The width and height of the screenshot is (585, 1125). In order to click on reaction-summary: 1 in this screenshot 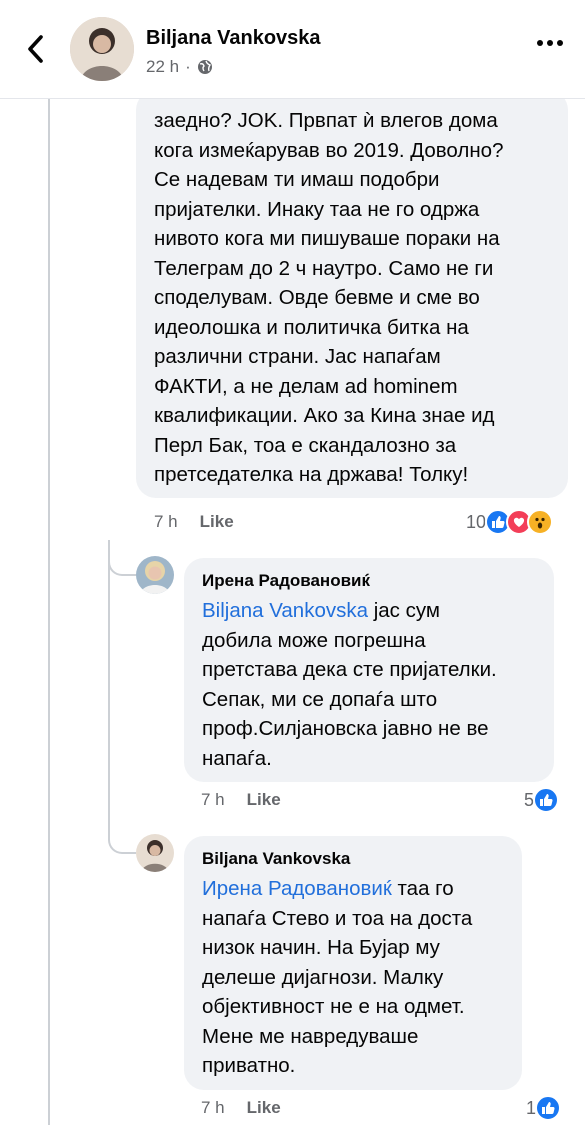, I will do `click(544, 1108)`.